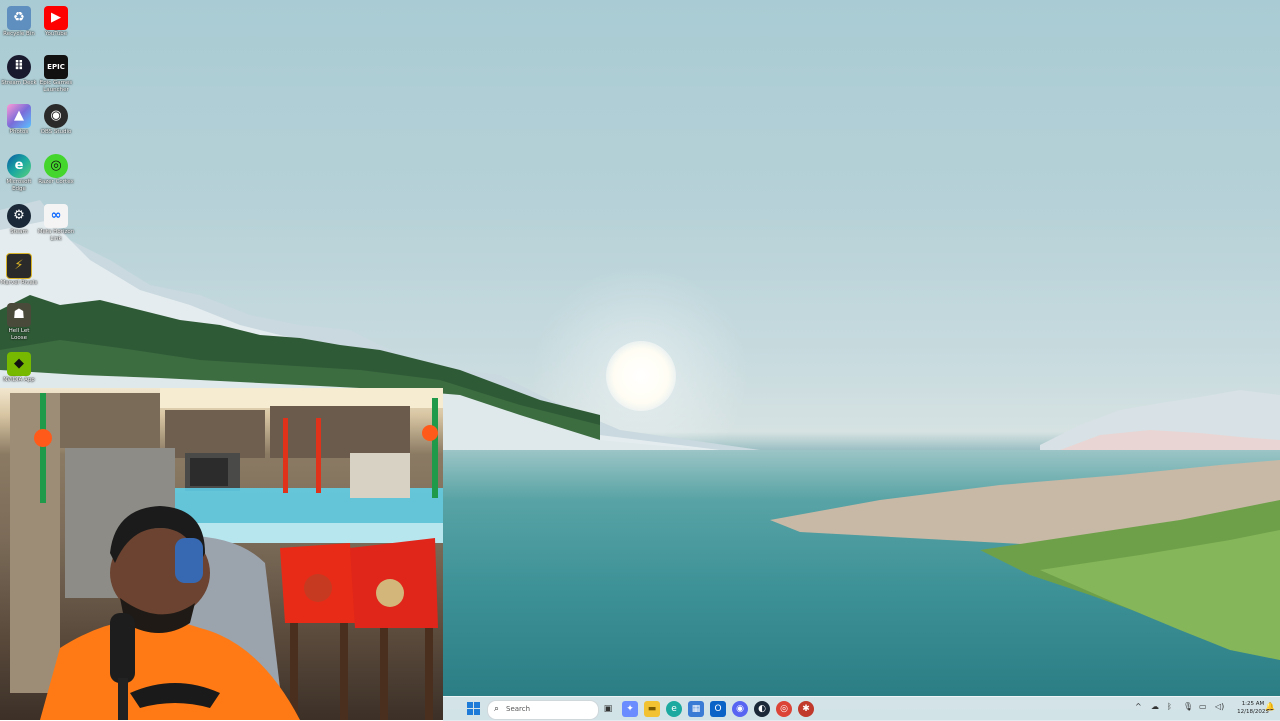 The image size is (1280, 721). What do you see at coordinates (19, 67) in the screenshot?
I see `stream-deck-icon: ⠿` at bounding box center [19, 67].